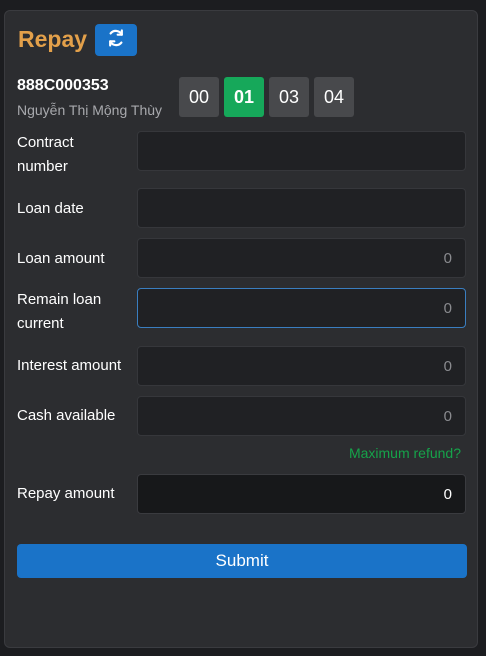 The image size is (486, 656). I want to click on submit-button: Submit, so click(242, 561).